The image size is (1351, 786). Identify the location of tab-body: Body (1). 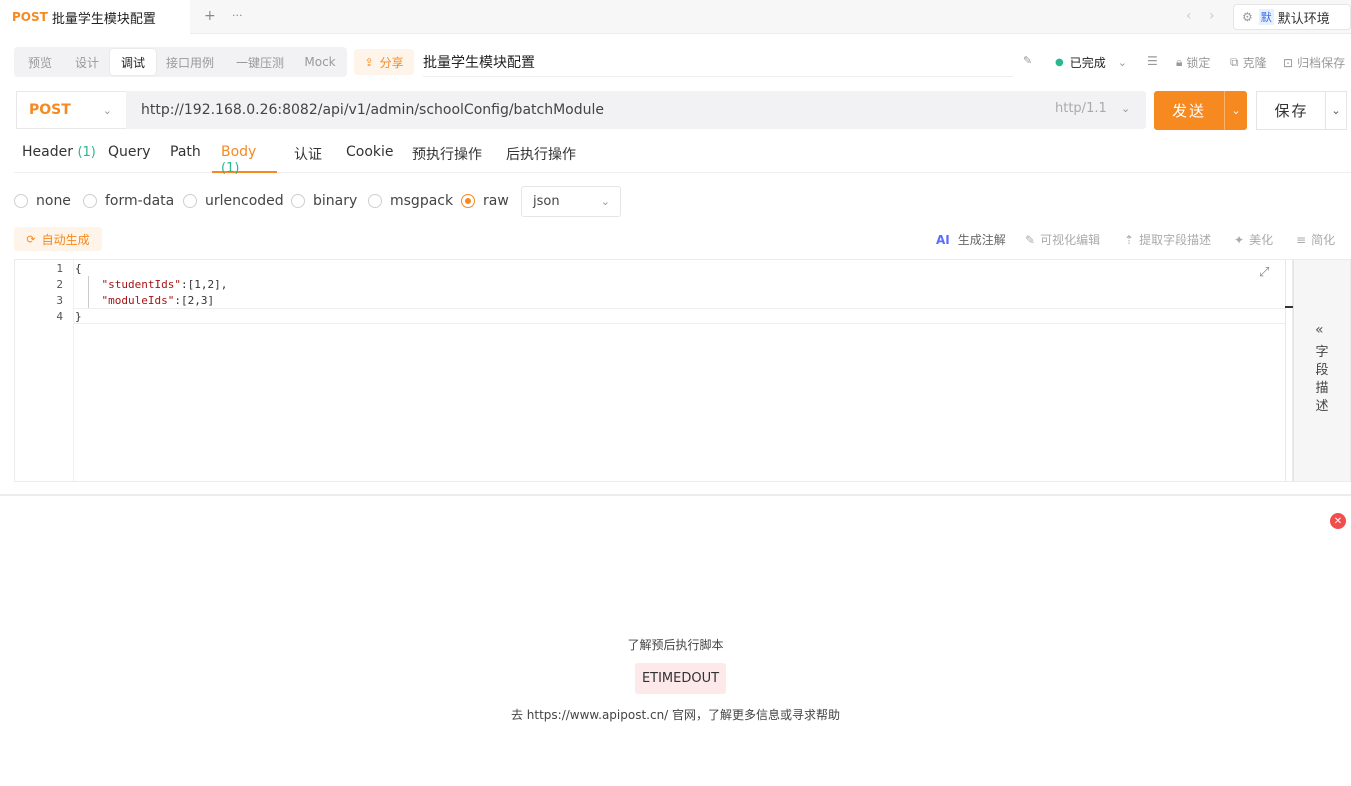
(244, 160).